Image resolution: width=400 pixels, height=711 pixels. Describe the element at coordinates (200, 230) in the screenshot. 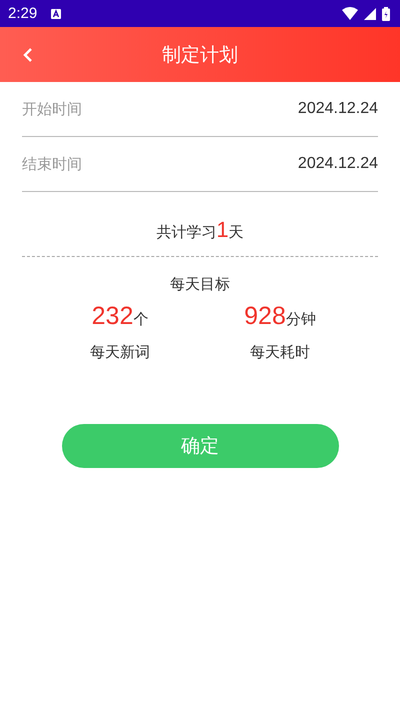

I see `total-days-text: 共计学习 1天` at that location.